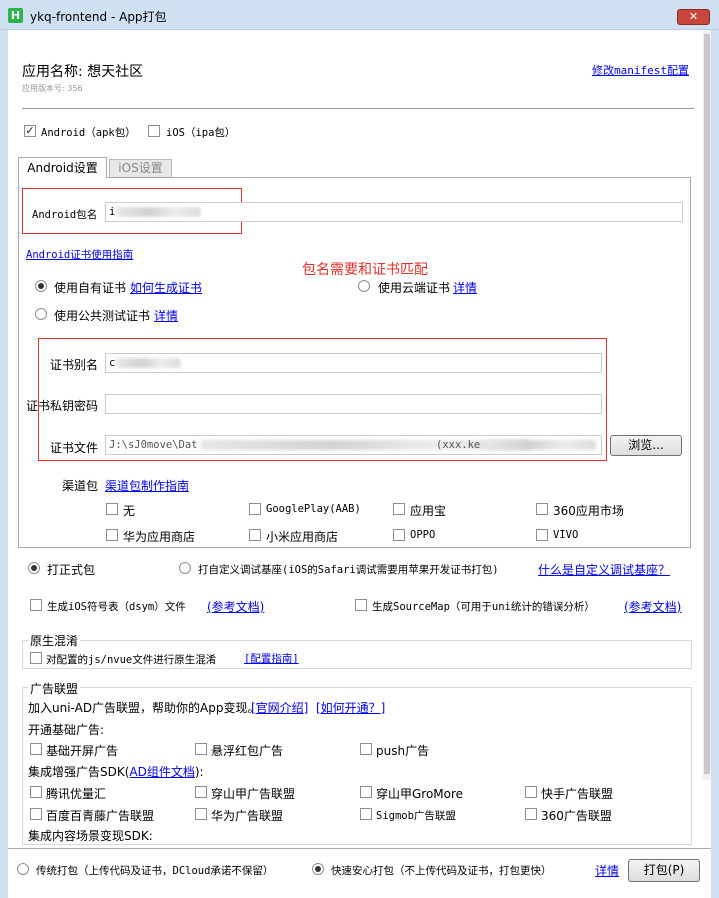 The width and height of the screenshot is (719, 898). I want to click on file-redacted-tail, so click(541, 445).